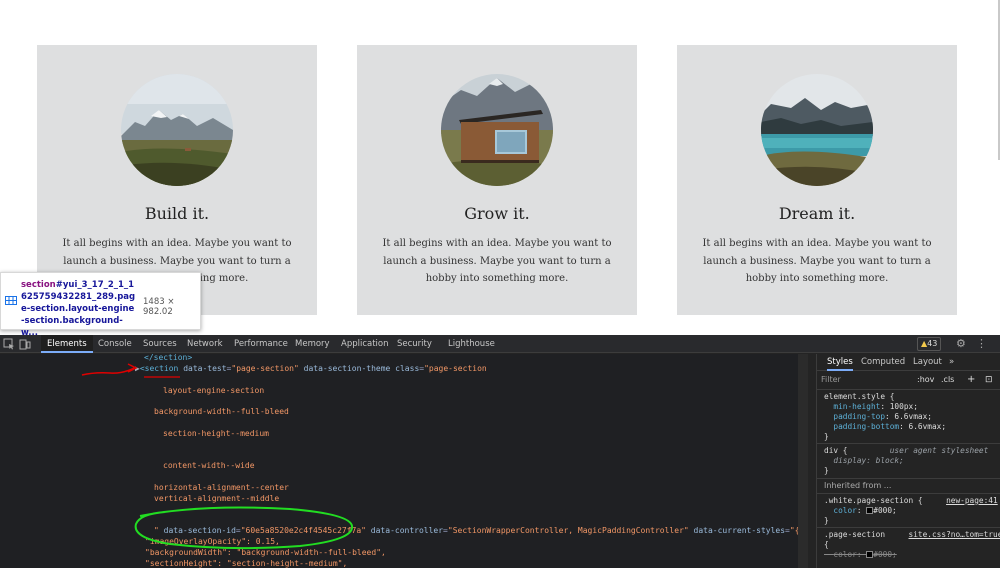 The image size is (1000, 568). What do you see at coordinates (873, 500) in the screenshot?
I see `selector-text: .white.page-section {` at bounding box center [873, 500].